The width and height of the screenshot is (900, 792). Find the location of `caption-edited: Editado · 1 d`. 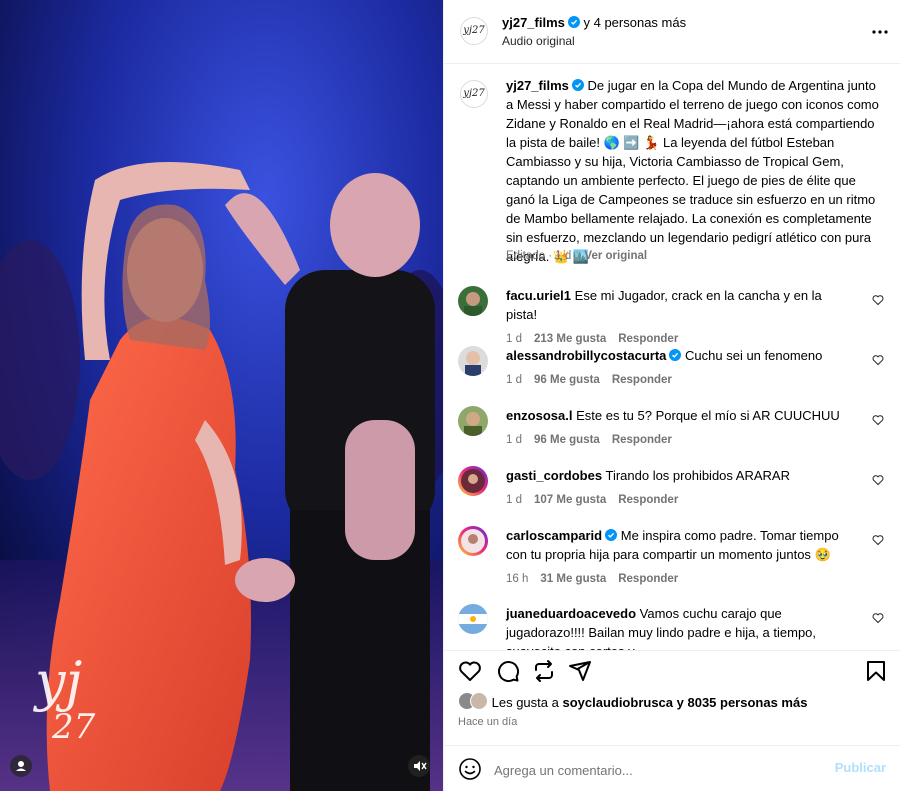

caption-edited: Editado · 1 d is located at coordinates (539, 256).